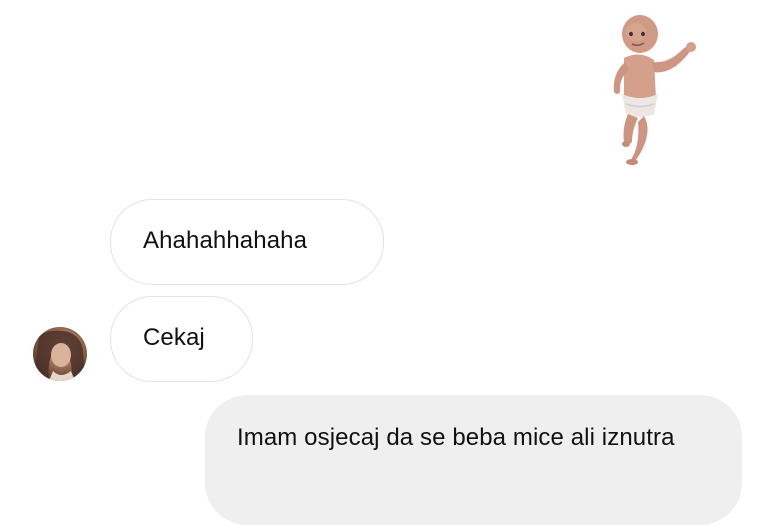 This screenshot has height=525, width=765. I want to click on received-message-bubble: Cekaj, so click(181, 339).